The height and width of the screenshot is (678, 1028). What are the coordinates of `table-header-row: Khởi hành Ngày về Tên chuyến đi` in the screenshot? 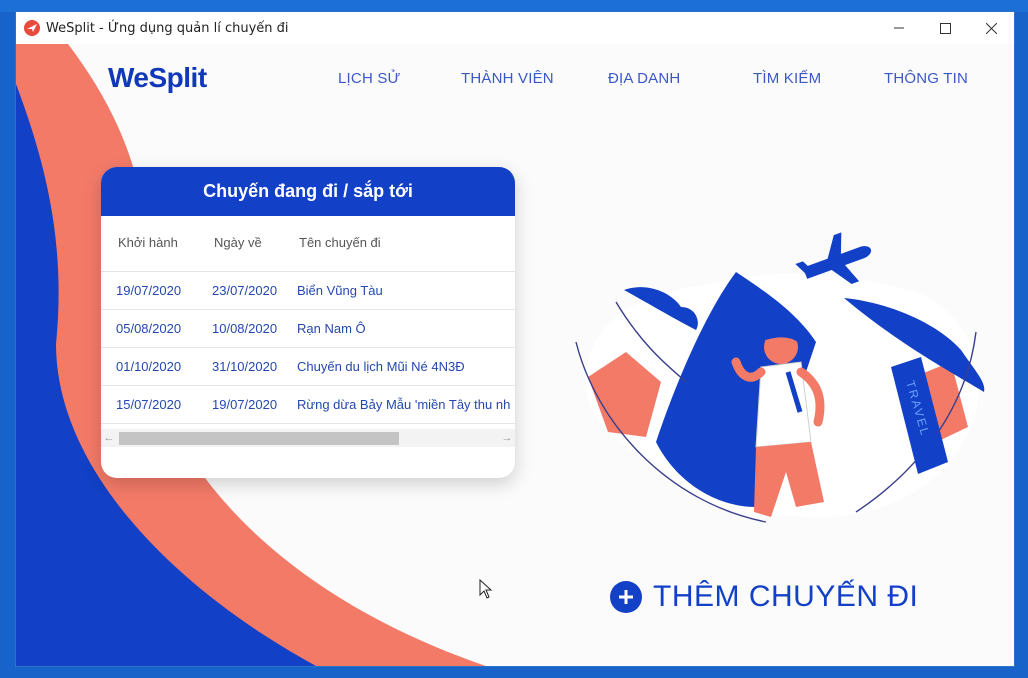 It's located at (308, 244).